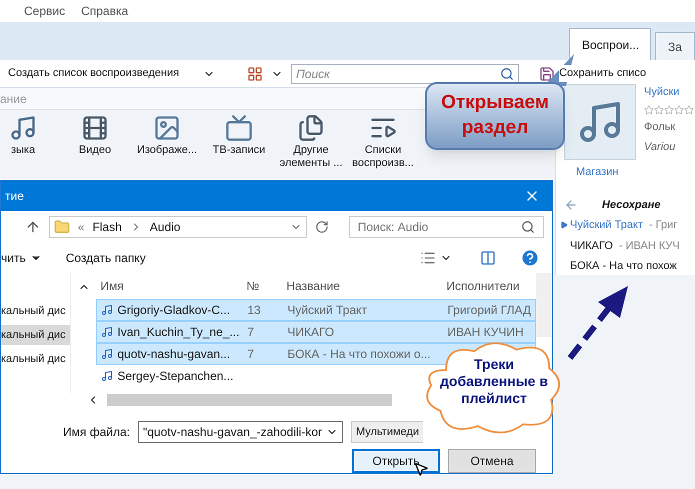 This screenshot has width=695, height=489. Describe the element at coordinates (107, 227) in the screenshot. I see `path-segment: Flash` at that location.